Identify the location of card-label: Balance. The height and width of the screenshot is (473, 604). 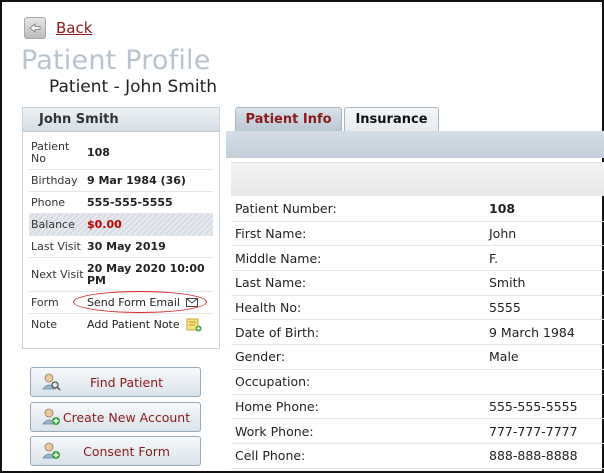
(53, 224).